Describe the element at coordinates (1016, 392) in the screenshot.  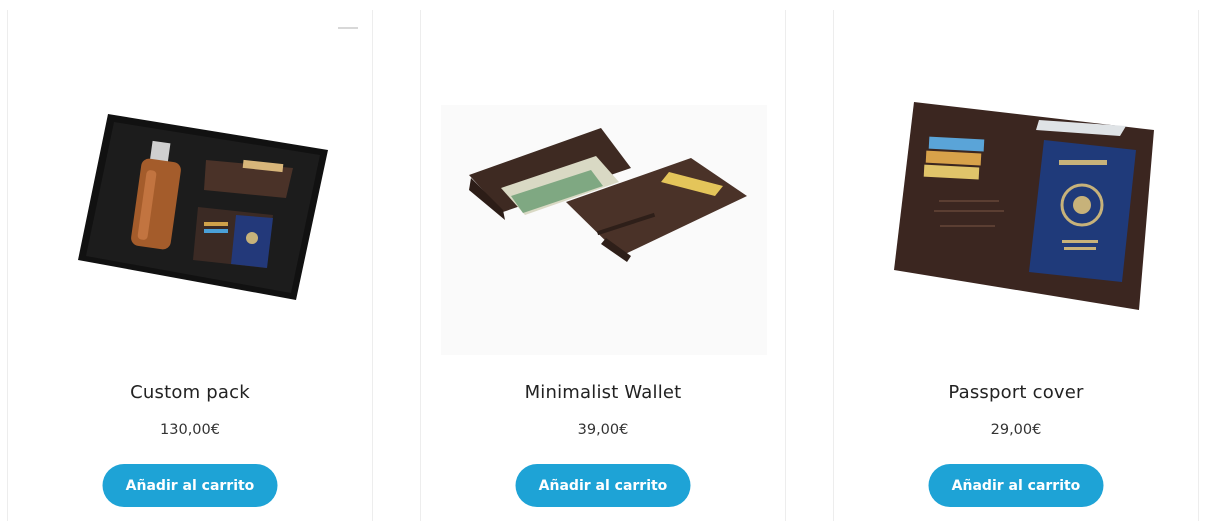
I see `product-name: Passport cover` at that location.